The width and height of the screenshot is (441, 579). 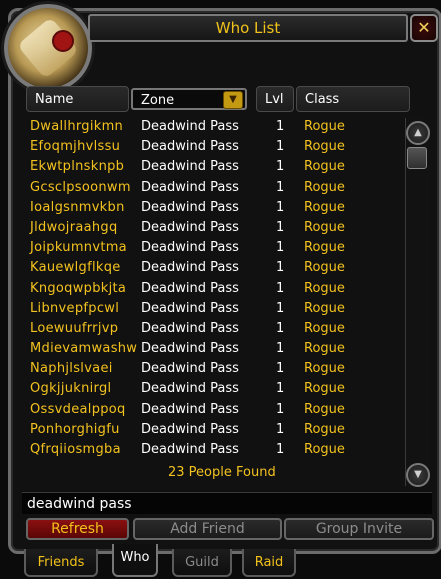 I want to click on list-item: Kngoqwpbkjta Deadwind Pass 1 Rogue, so click(x=213, y=290).